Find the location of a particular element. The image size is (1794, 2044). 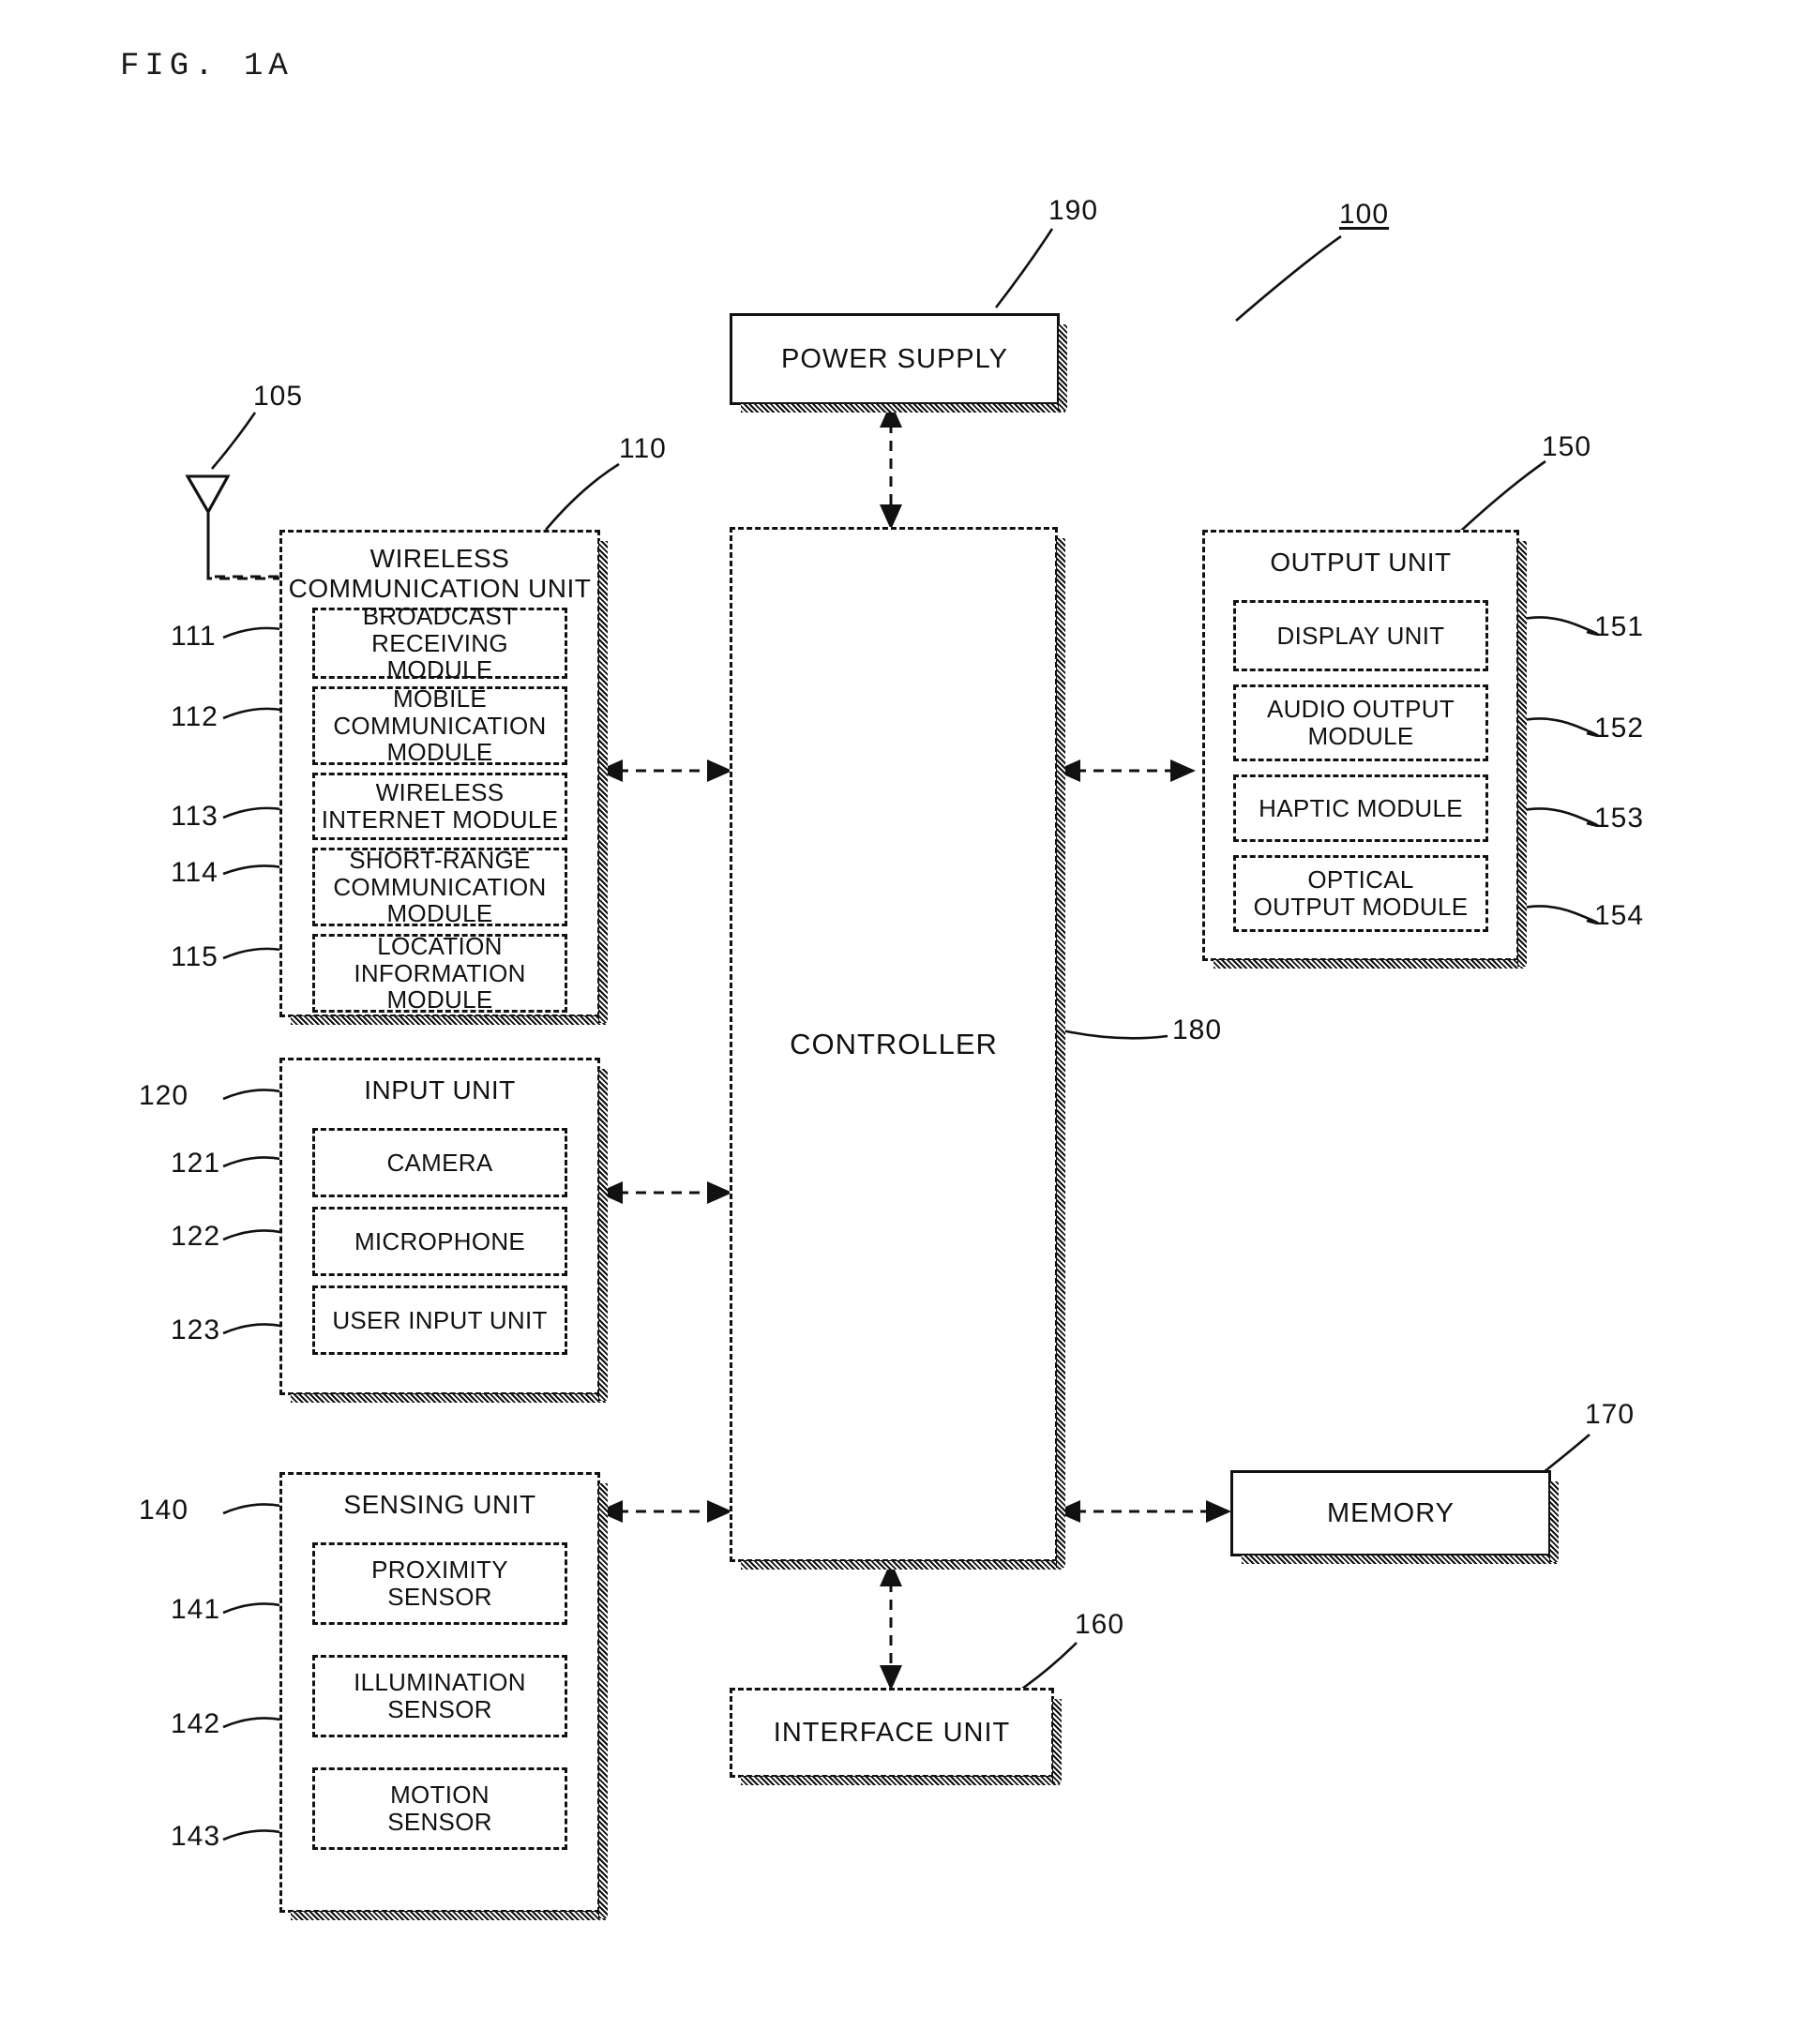

memory-block: MEMORY is located at coordinates (1394, 1517).